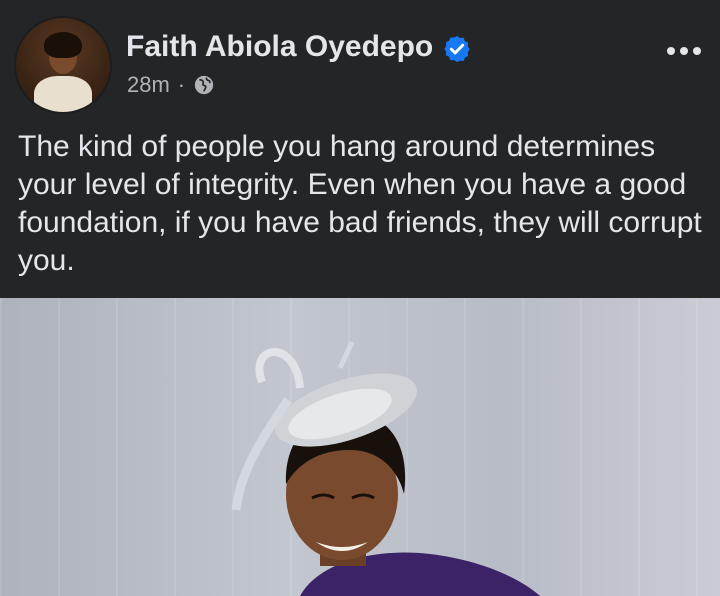 This screenshot has width=720, height=596. I want to click on globe-icon, so click(204, 85).